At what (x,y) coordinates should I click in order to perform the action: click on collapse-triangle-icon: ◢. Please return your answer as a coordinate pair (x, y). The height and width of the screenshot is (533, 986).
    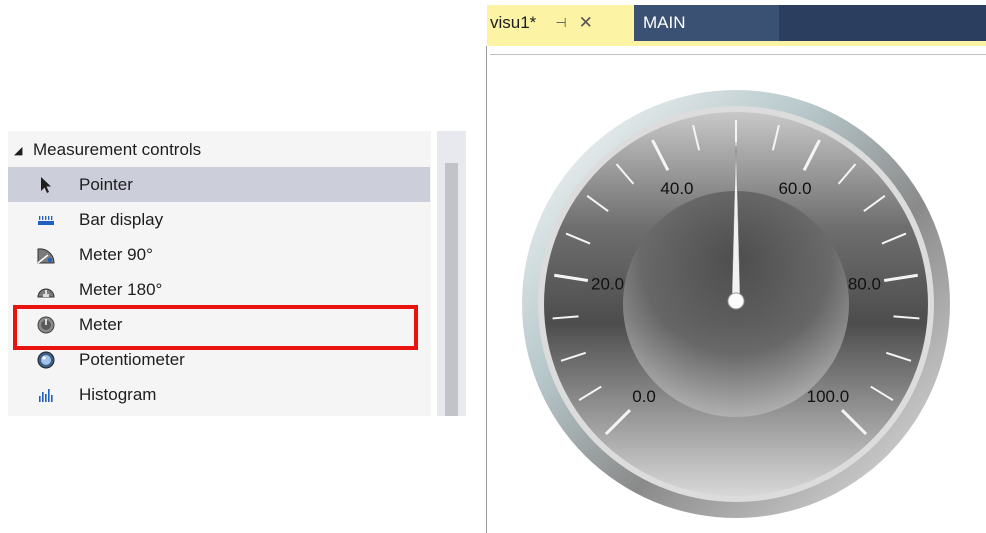
    Looking at the image, I should click on (21, 150).